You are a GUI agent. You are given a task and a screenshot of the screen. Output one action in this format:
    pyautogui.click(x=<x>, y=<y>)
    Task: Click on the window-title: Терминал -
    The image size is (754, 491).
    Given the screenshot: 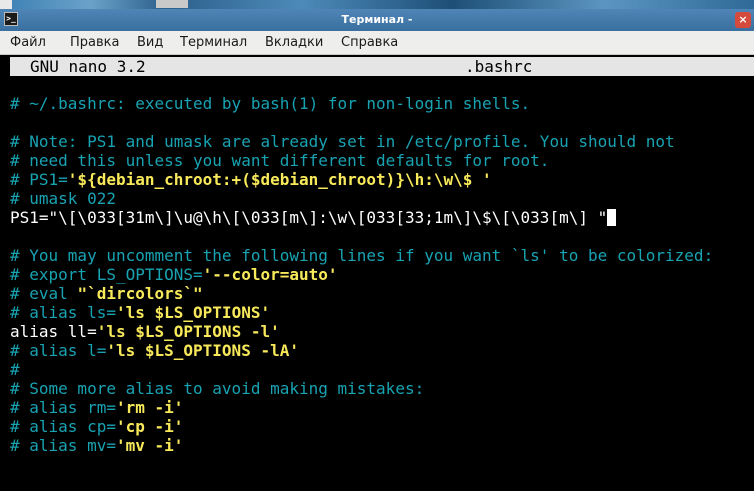 What is the action you would take?
    pyautogui.click(x=377, y=19)
    